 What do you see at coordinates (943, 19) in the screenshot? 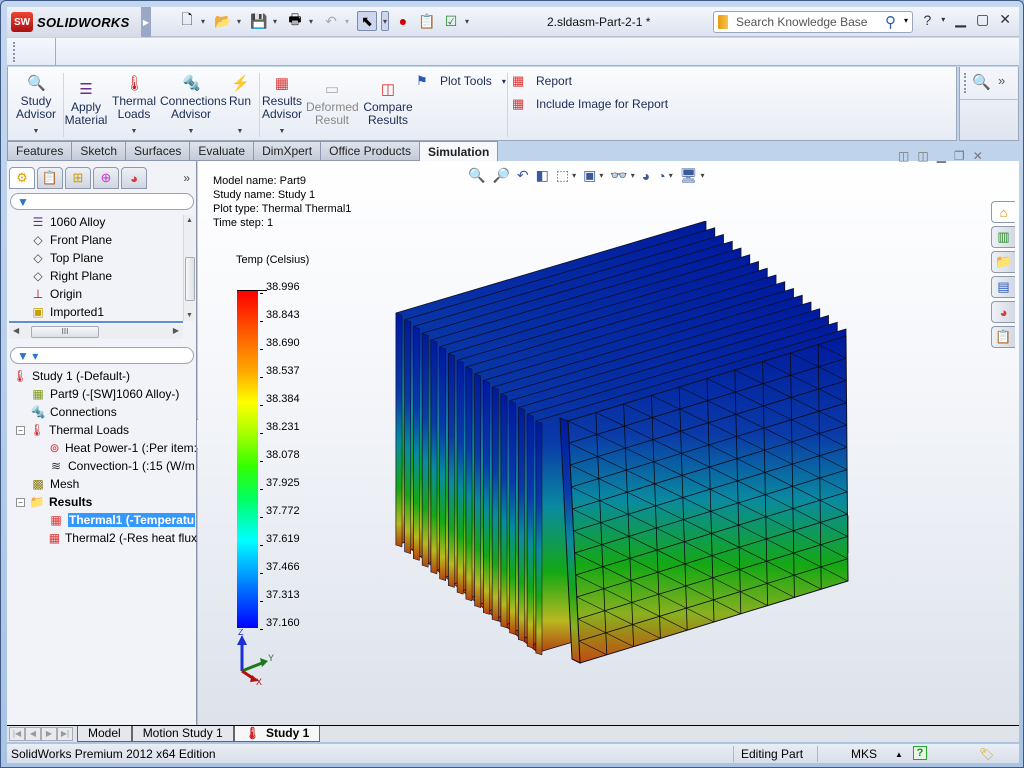
I see `help-dropdown-icon: ▾` at bounding box center [943, 19].